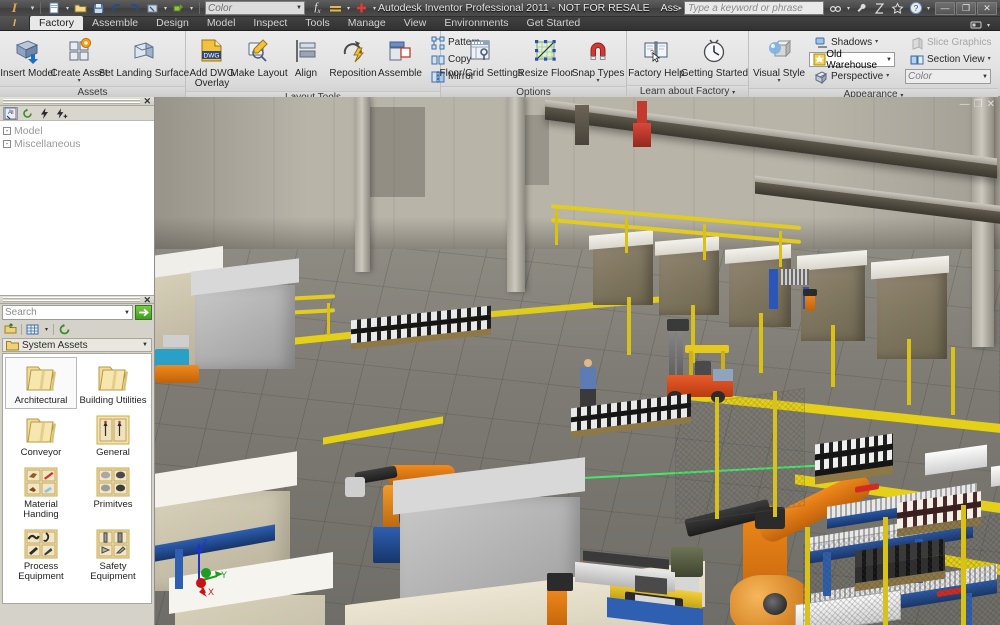 Image resolution: width=1000 pixels, height=625 pixels. I want to click on keyword-search-input: Type a keyword or phrase, so click(754, 8).